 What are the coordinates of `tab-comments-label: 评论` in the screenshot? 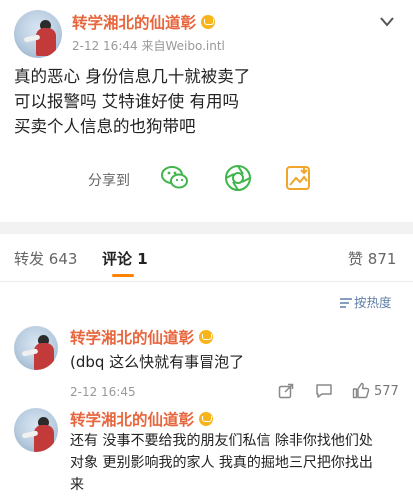 It's located at (117, 259).